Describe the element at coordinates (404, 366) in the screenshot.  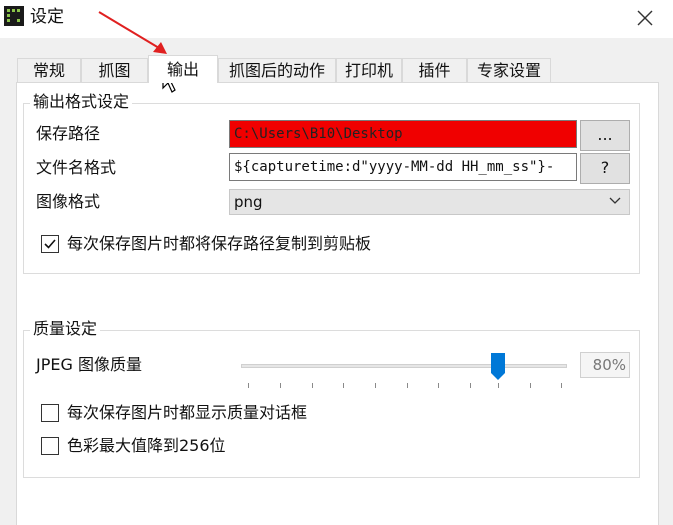
I see `jpeg-quality-slider-track` at that location.